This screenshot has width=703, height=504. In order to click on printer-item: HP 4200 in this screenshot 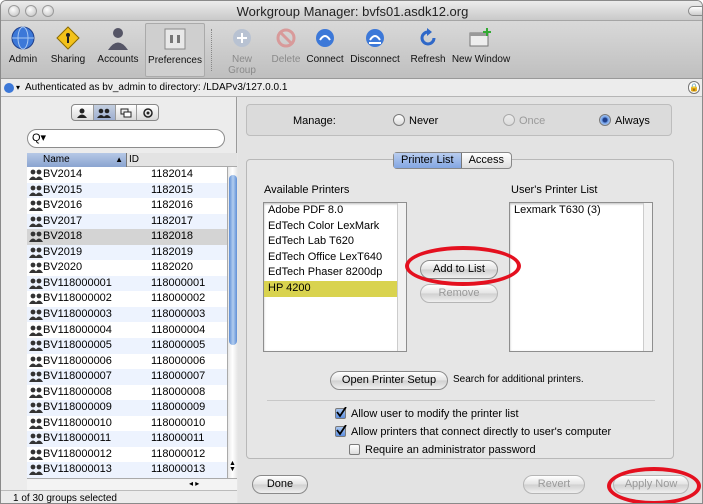, I will do `click(330, 288)`.